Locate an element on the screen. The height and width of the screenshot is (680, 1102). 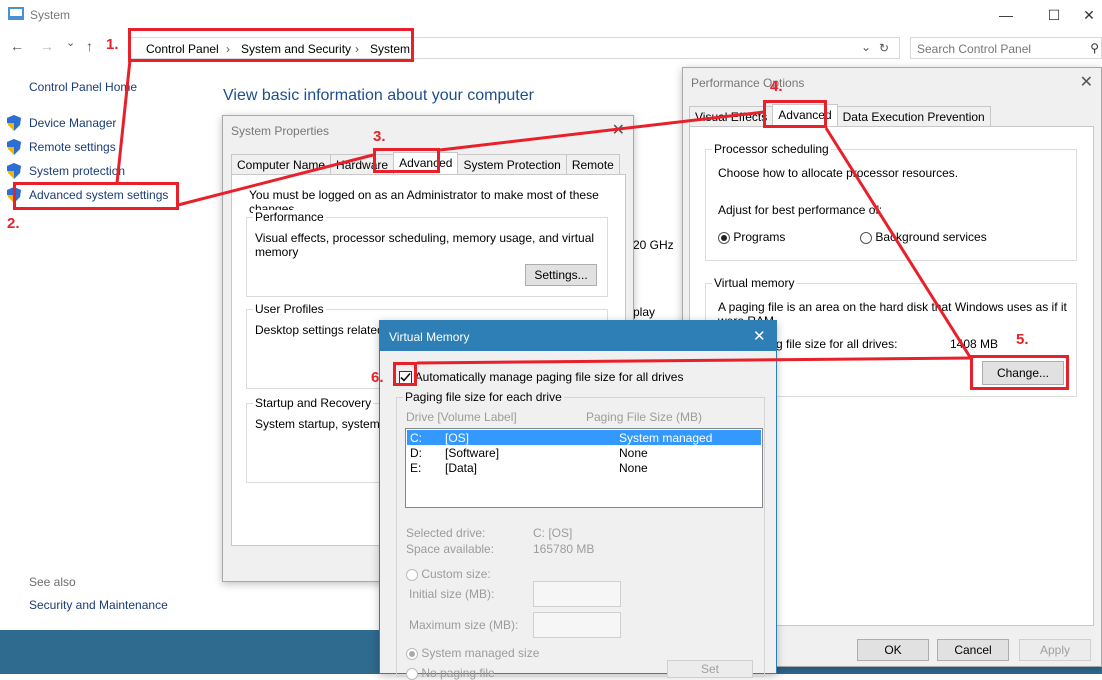
drive-letter: D: is located at coordinates (416, 453).